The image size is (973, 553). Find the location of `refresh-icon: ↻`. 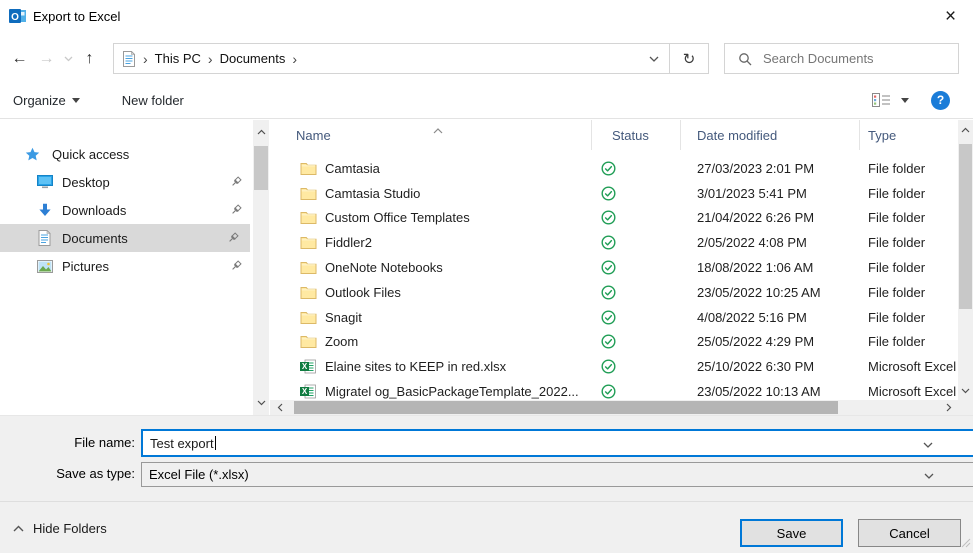

refresh-icon: ↻ is located at coordinates (689, 58).